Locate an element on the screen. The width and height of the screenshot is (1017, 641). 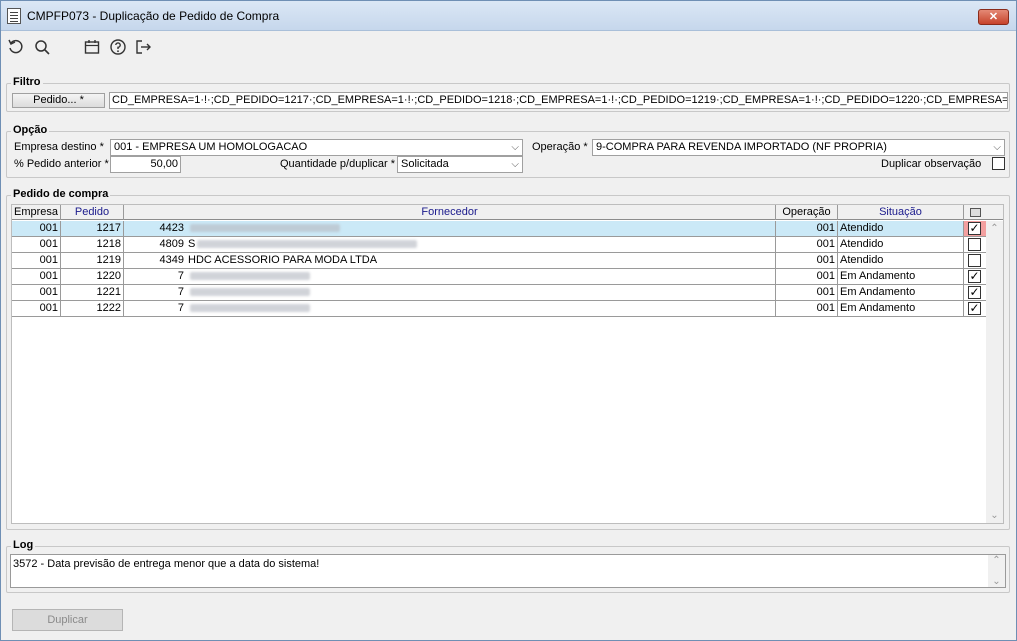
grid-scrollbar: ⌃ ⌄ is located at coordinates (994, 372).